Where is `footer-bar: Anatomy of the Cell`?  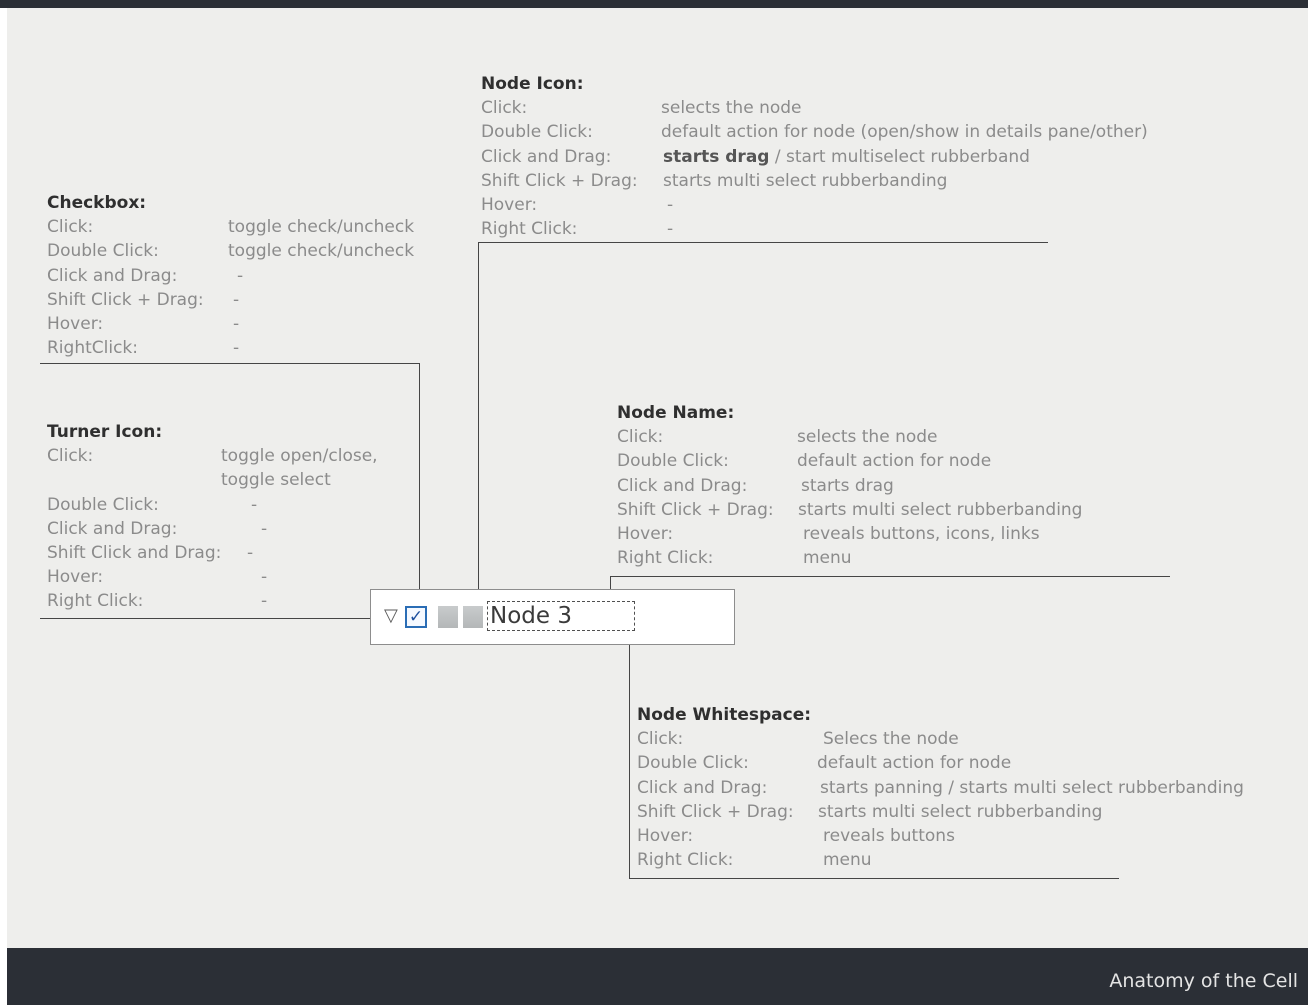 footer-bar: Anatomy of the Cell is located at coordinates (657, 976).